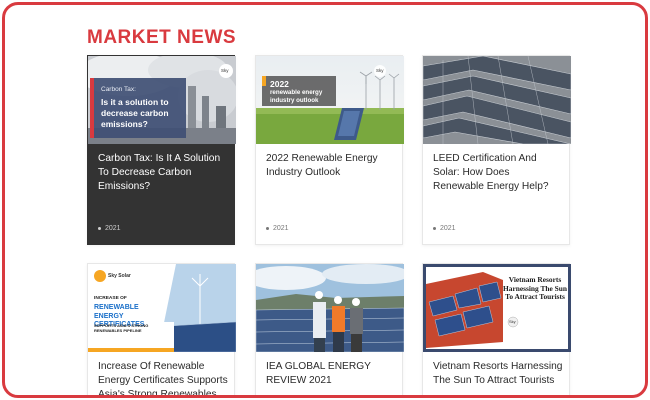 This screenshot has height=400, width=650. What do you see at coordinates (162, 37) in the screenshot?
I see `section-title: MARKET NEWS` at bounding box center [162, 37].